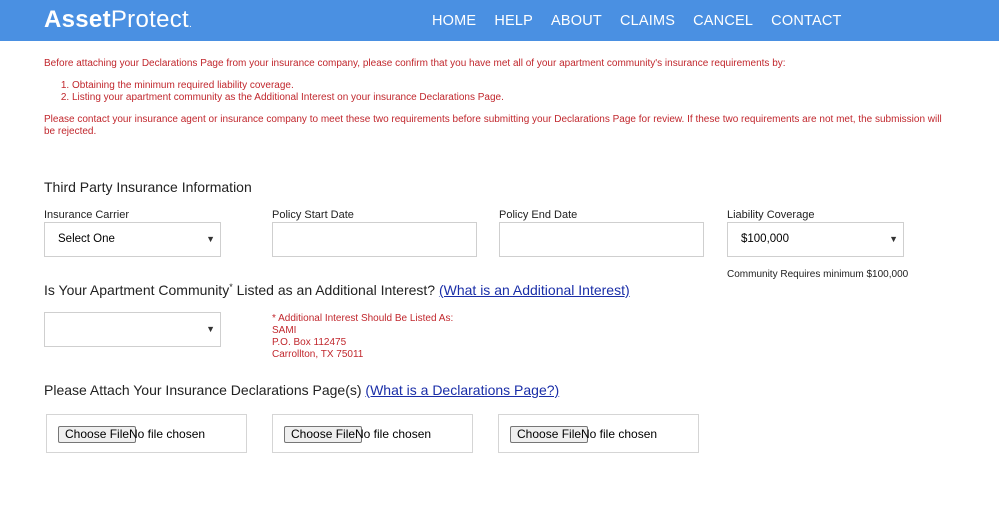  What do you see at coordinates (538, 215) in the screenshot?
I see `policy-end-label: Policy End Date` at bounding box center [538, 215].